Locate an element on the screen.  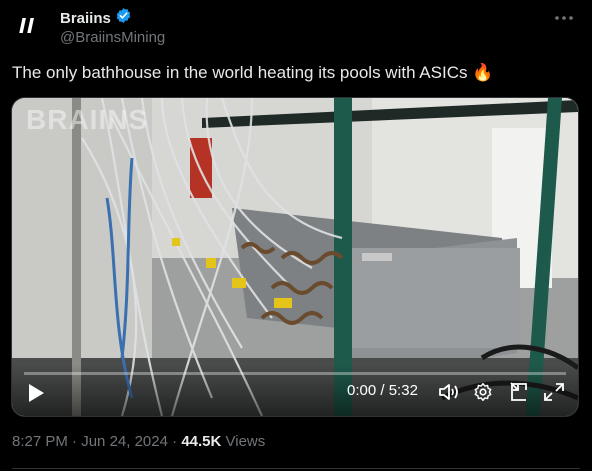
views-count: 44.5K is located at coordinates (201, 441).